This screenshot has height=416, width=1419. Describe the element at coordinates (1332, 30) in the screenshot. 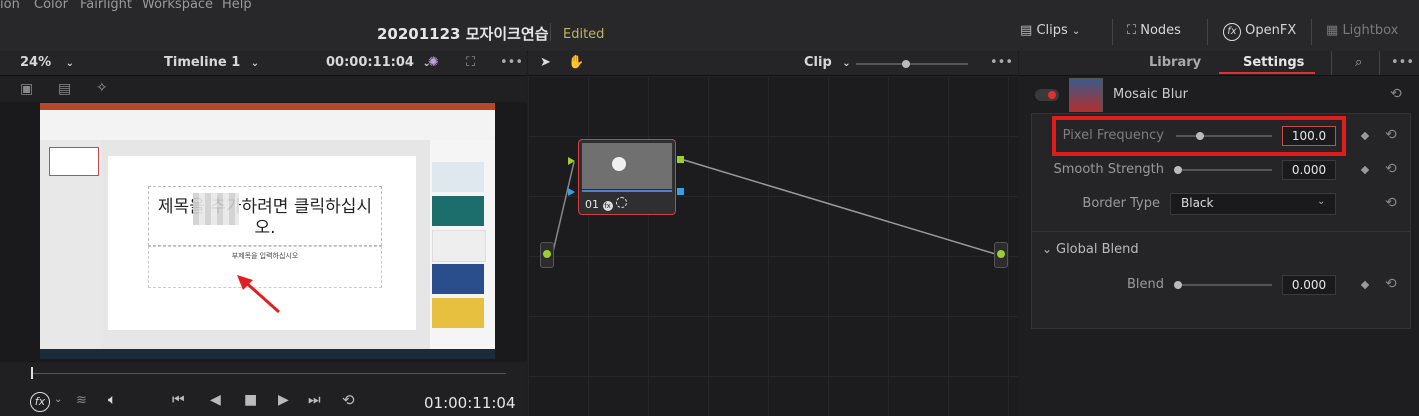

I see `lightbox-icon: ▦` at that location.